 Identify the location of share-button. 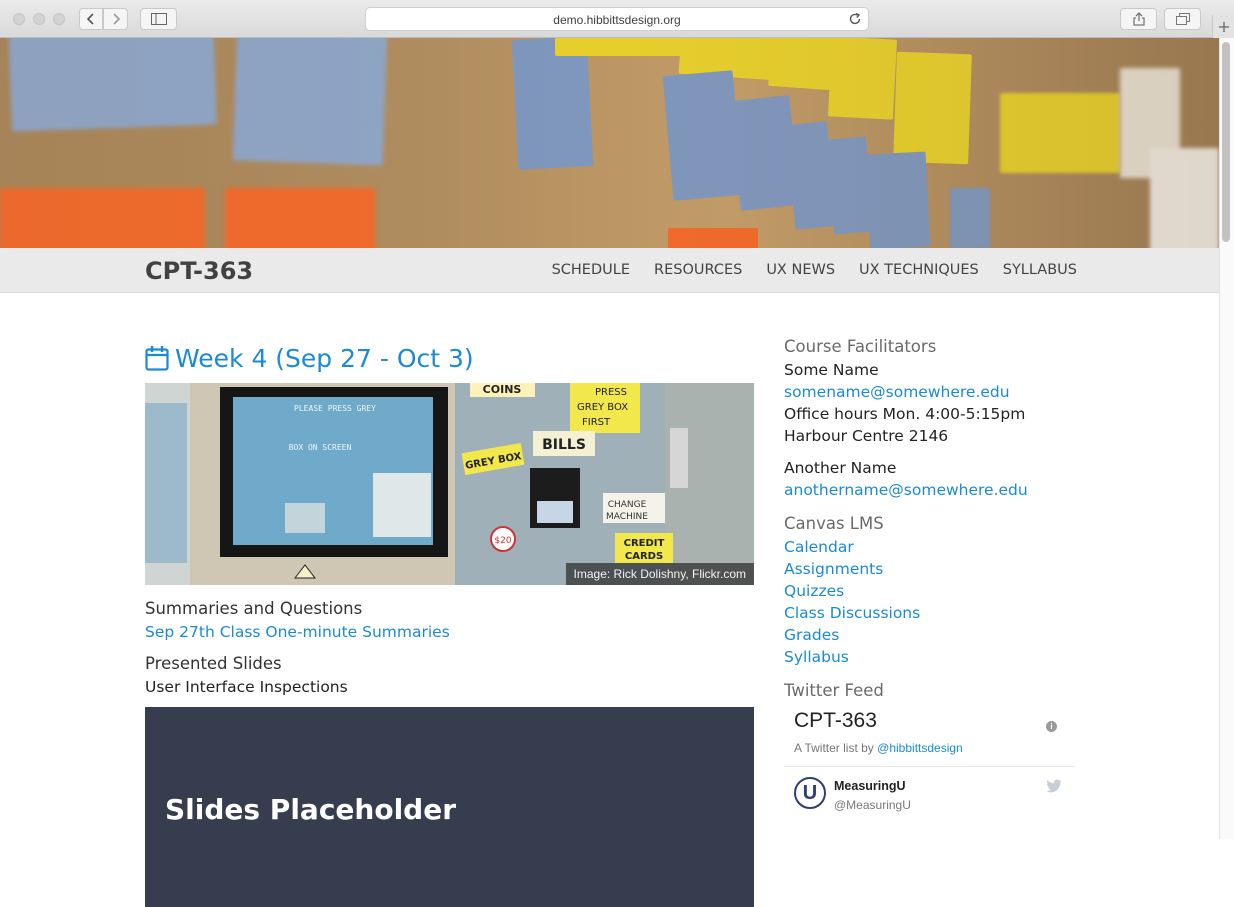
(1138, 19).